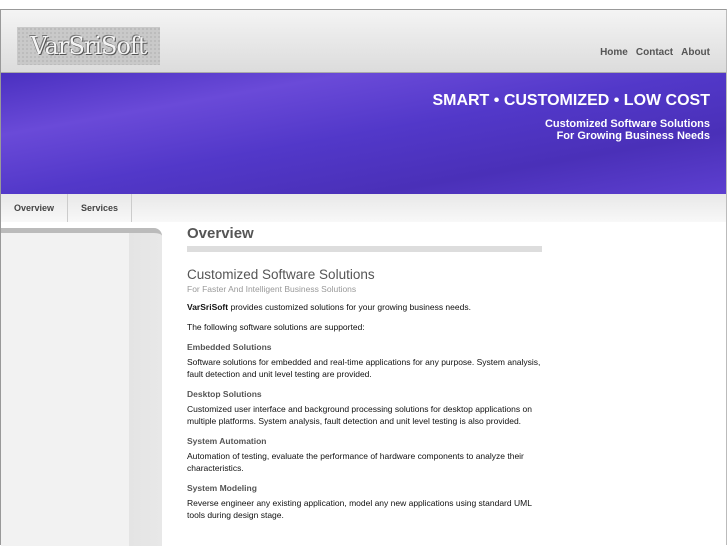 The height and width of the screenshot is (546, 727). I want to click on banner-sub1: Customized Software Solutions, so click(627, 124).